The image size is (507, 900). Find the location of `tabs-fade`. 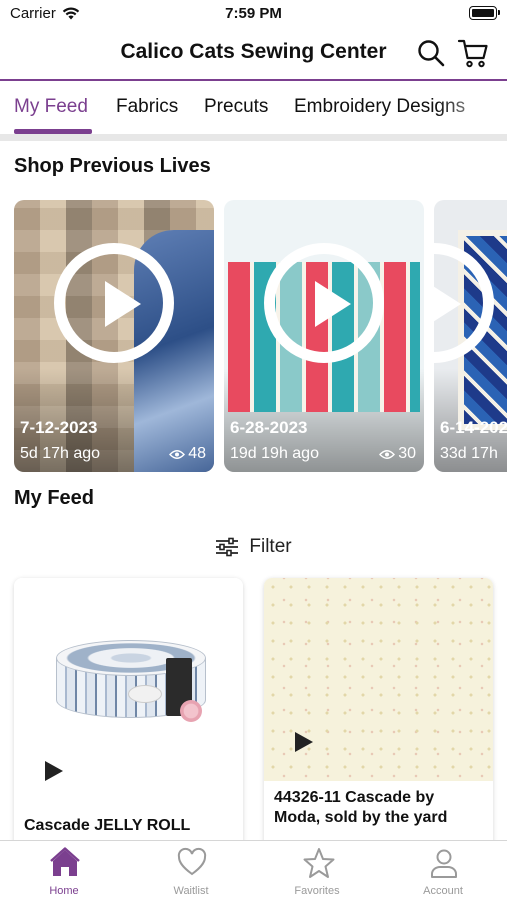

tabs-fade is located at coordinates (472, 109).